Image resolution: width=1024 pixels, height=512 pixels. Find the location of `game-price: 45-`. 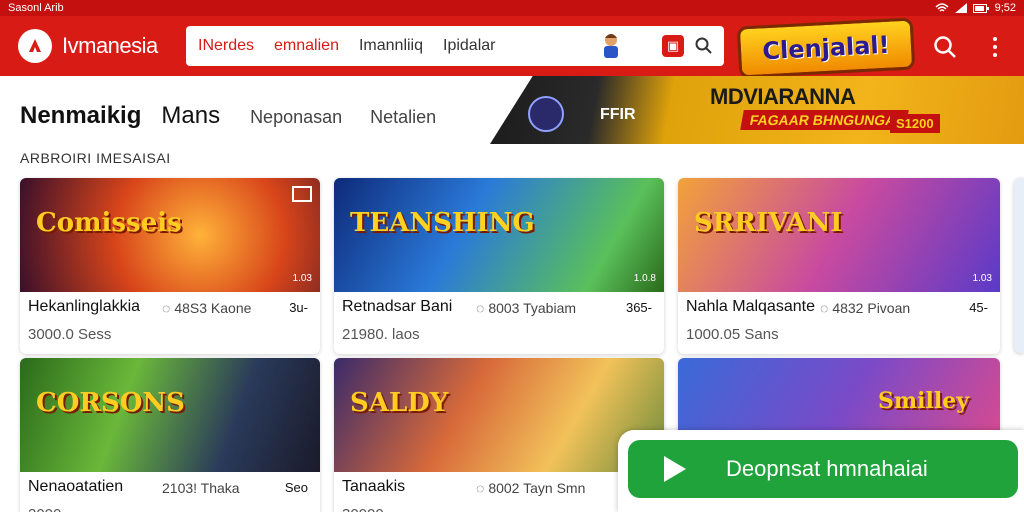

game-price: 45- is located at coordinates (978, 307).